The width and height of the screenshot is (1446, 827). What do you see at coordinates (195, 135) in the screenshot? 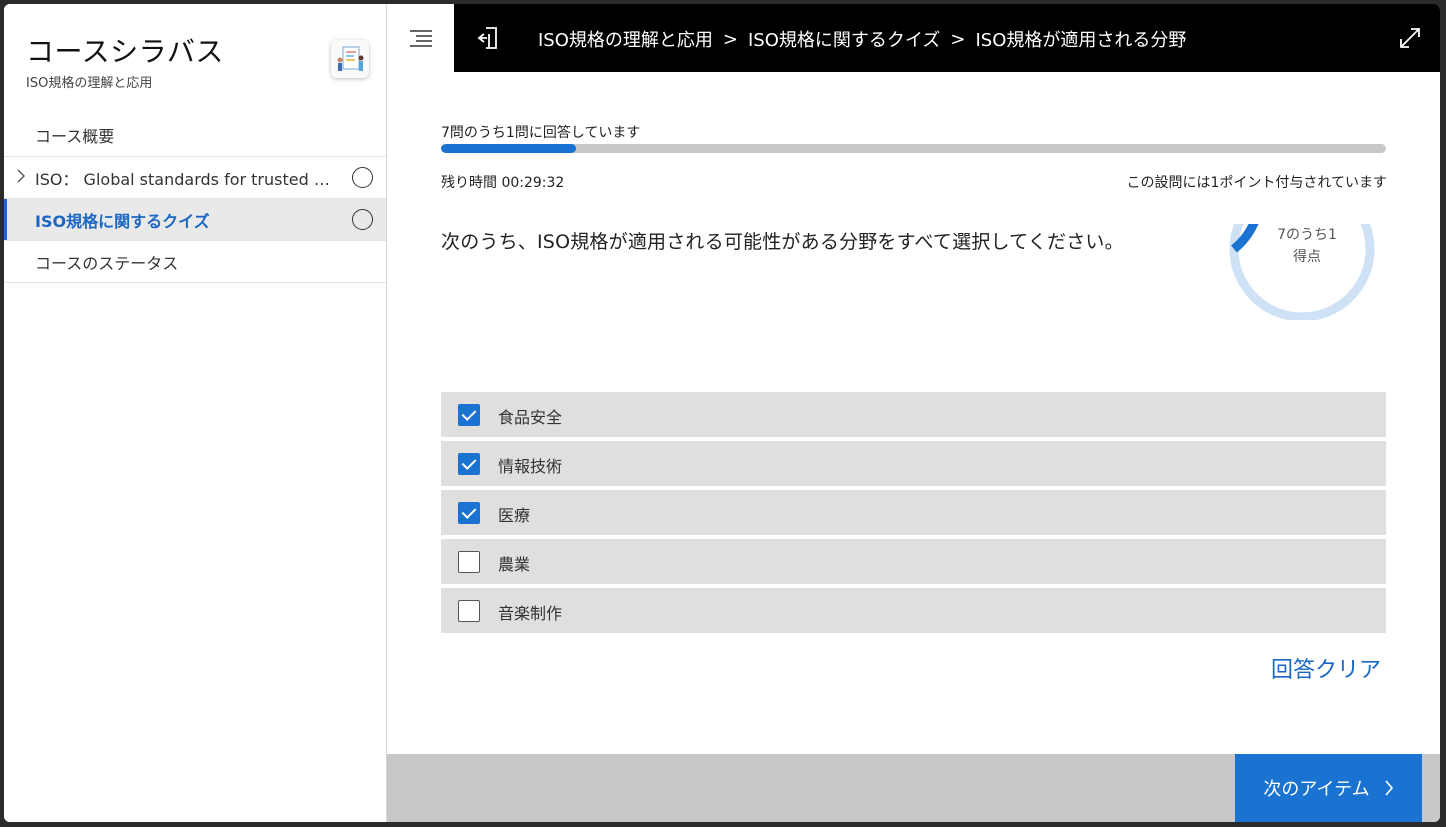
I see `sidebar-item-course-overview: コース概要` at bounding box center [195, 135].